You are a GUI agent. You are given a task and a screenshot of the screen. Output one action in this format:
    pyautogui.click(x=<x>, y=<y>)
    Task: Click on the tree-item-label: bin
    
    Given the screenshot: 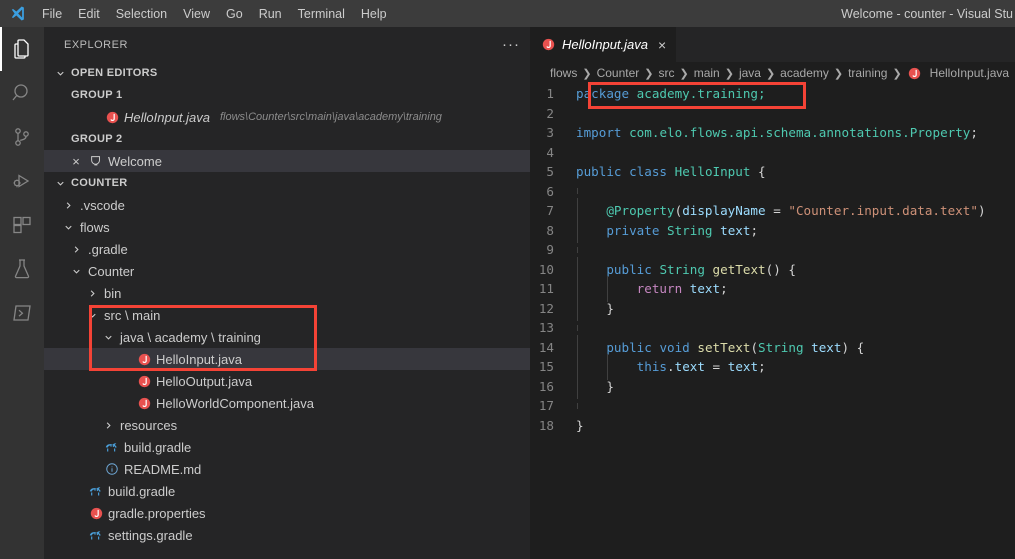 What is the action you would take?
    pyautogui.click(x=113, y=293)
    